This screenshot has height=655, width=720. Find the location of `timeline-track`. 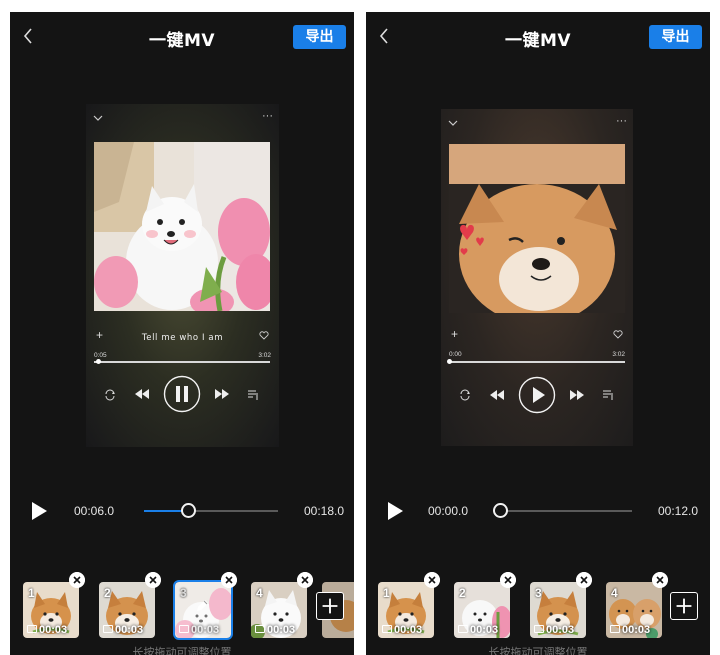

timeline-track is located at coordinates (566, 511).